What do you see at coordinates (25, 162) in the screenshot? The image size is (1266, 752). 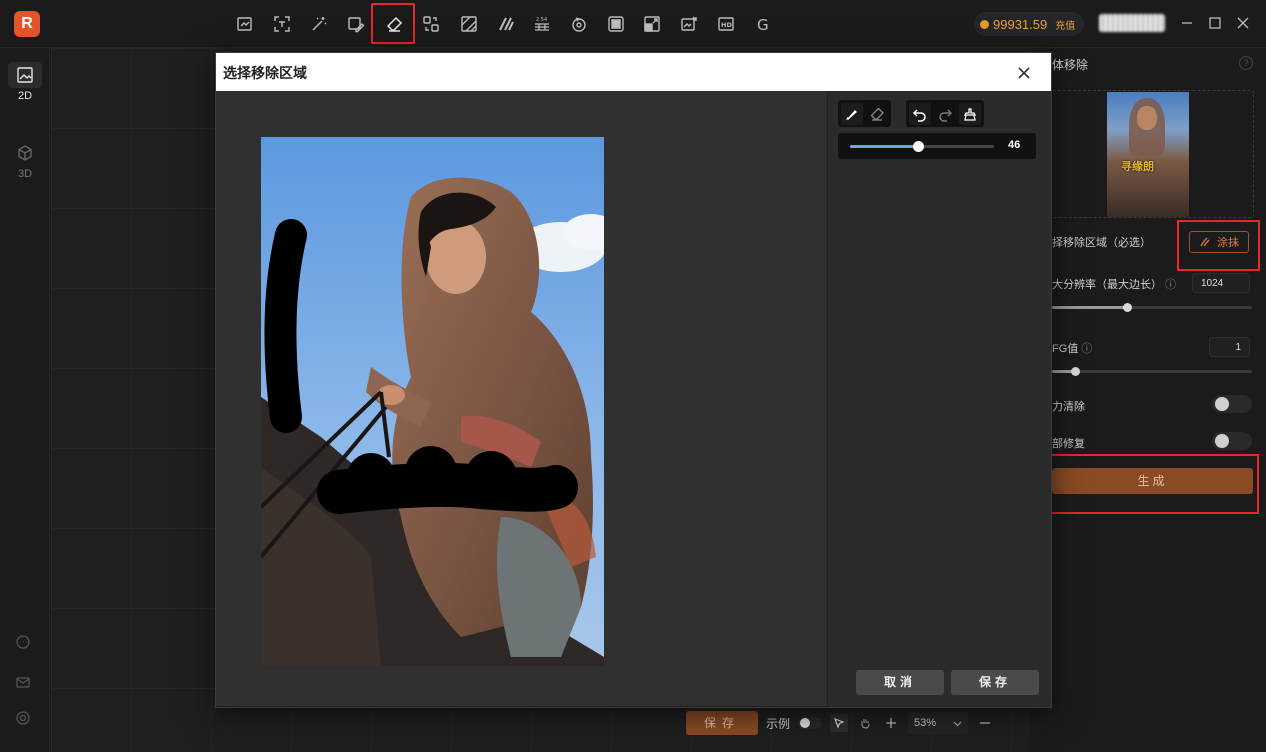 I see `nav-item-3d: 3D` at bounding box center [25, 162].